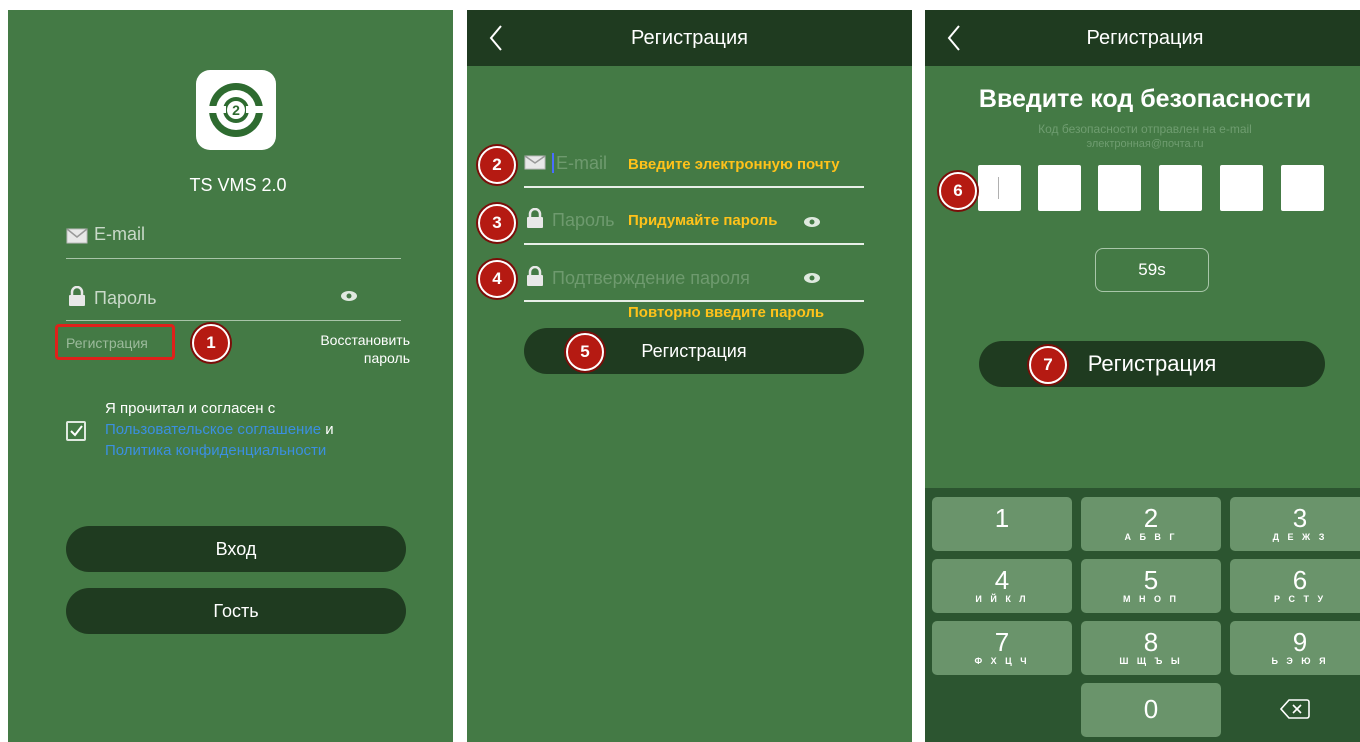  I want to click on key-7-num: 7, so click(1002, 642).